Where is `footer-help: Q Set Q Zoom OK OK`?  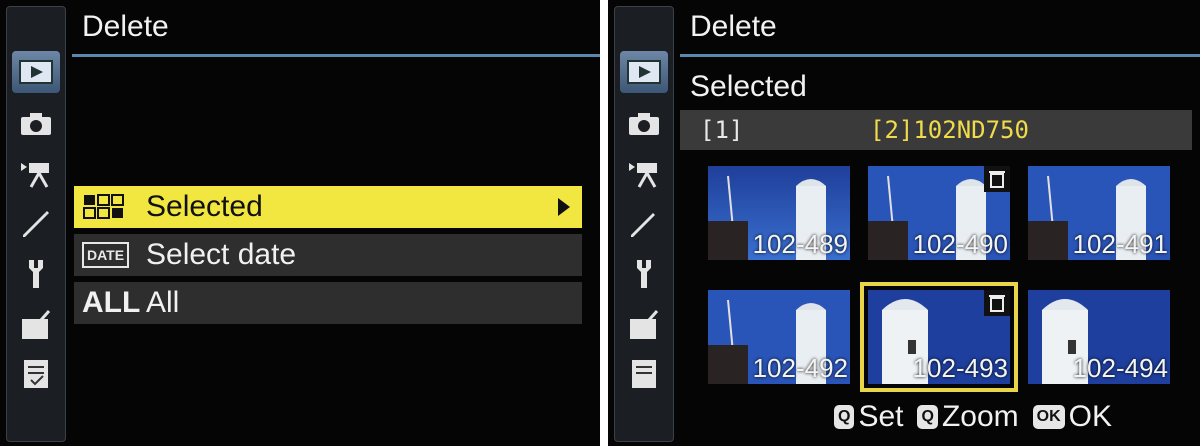
footer-help: Q Set Q Zoom OK OK is located at coordinates (973, 417).